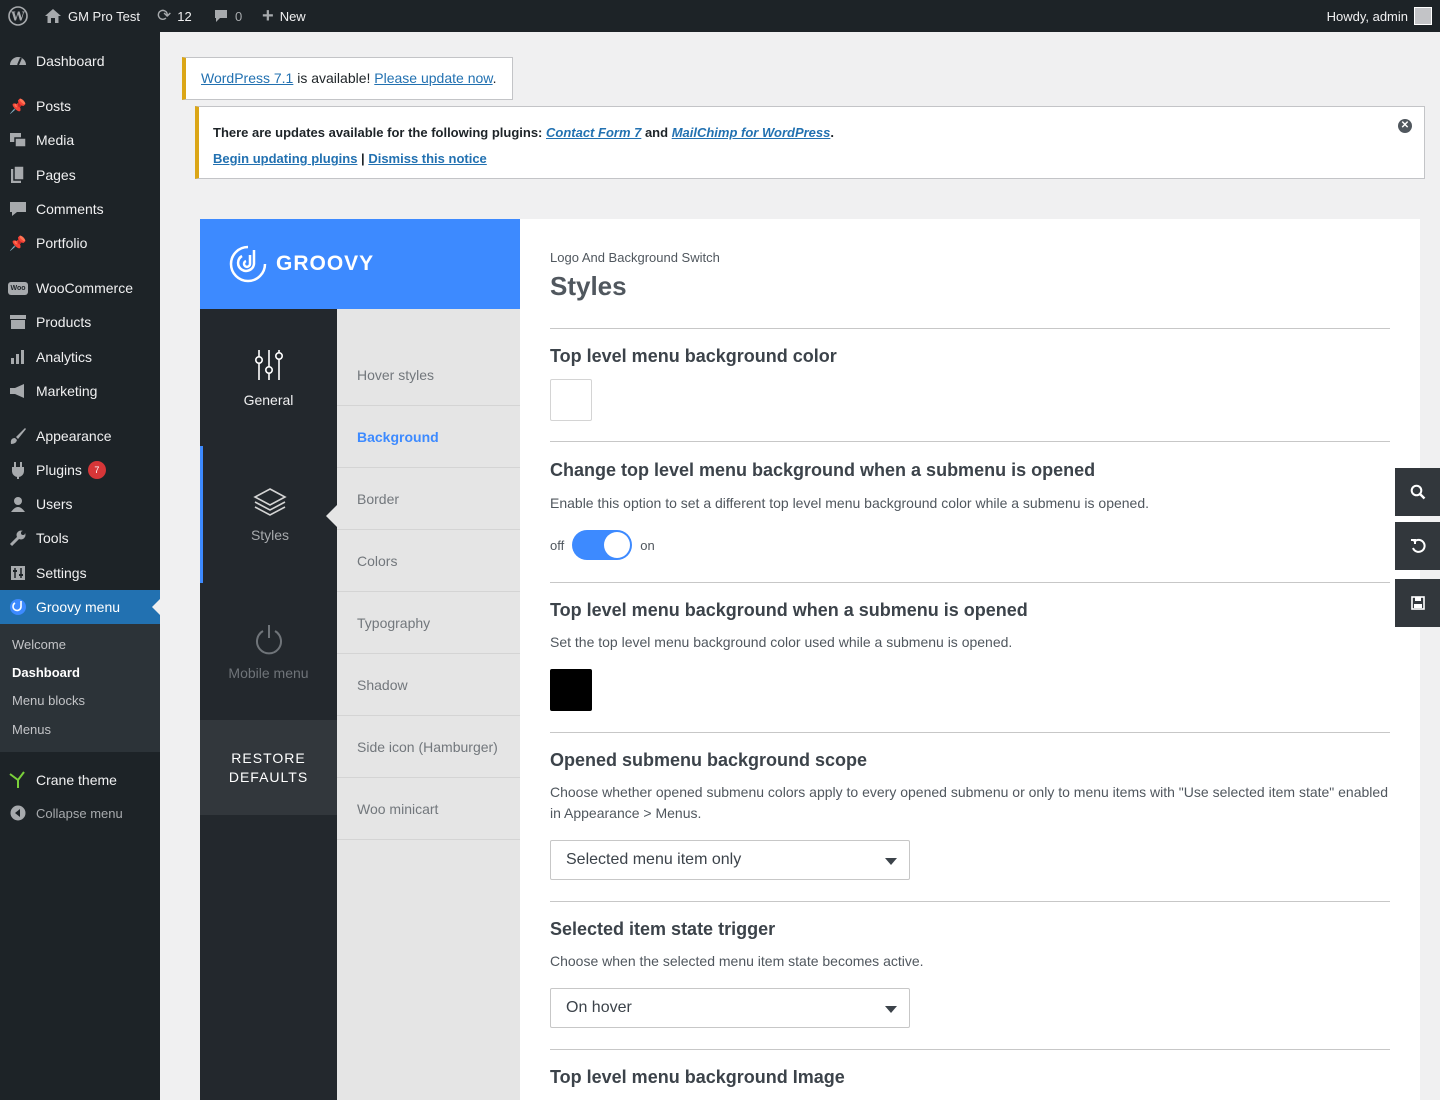 This screenshot has height=1100, width=1440. I want to click on submenu-bg-scope-select: Selected menu item only, so click(730, 860).